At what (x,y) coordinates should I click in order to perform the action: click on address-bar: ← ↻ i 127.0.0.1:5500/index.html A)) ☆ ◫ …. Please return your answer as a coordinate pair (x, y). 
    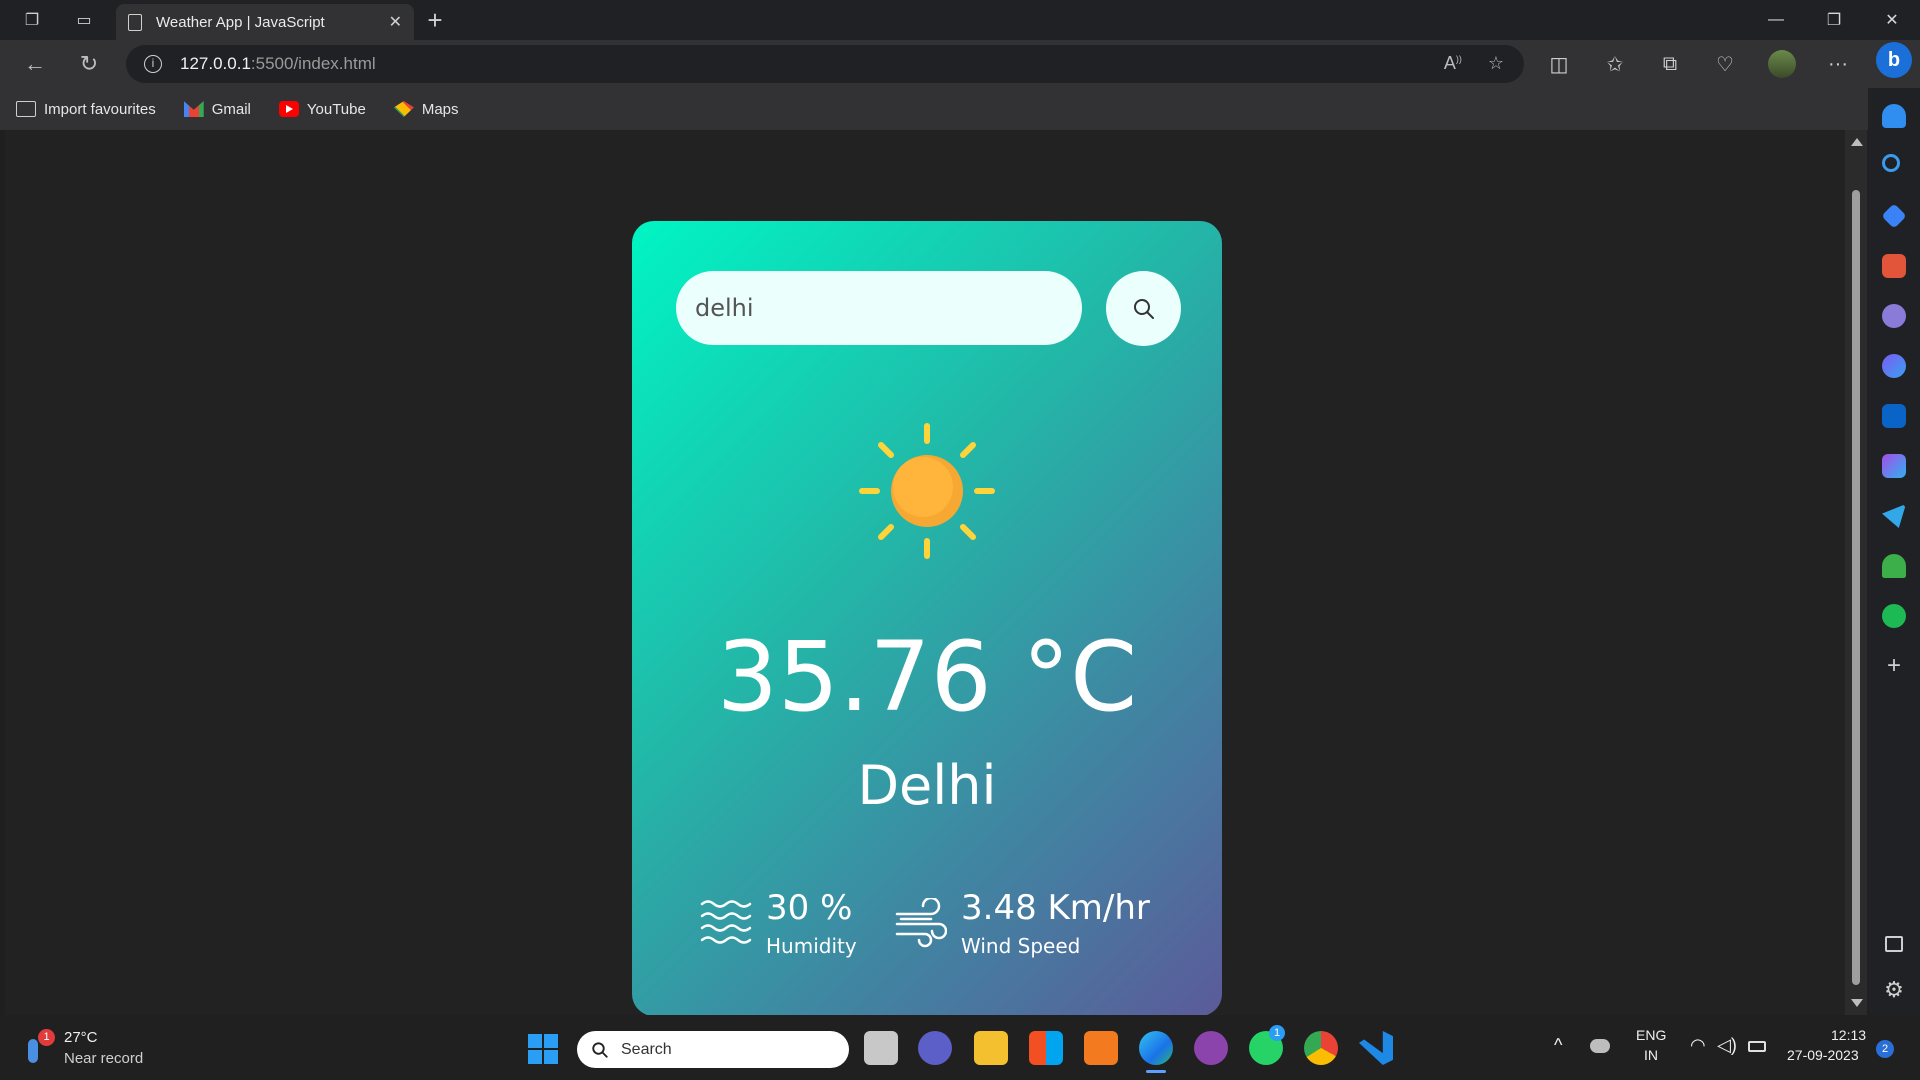
    Looking at the image, I should click on (960, 64).